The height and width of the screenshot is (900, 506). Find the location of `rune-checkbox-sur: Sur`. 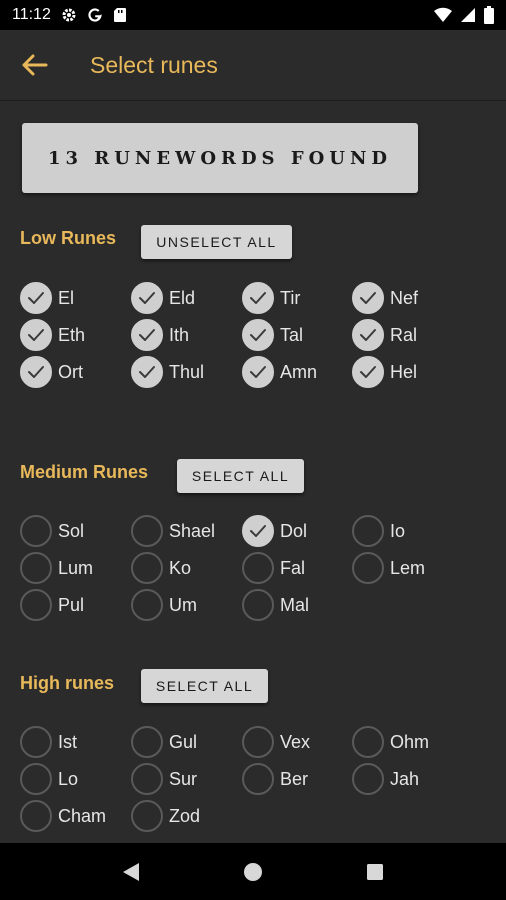

rune-checkbox-sur: Sur is located at coordinates (164, 779).